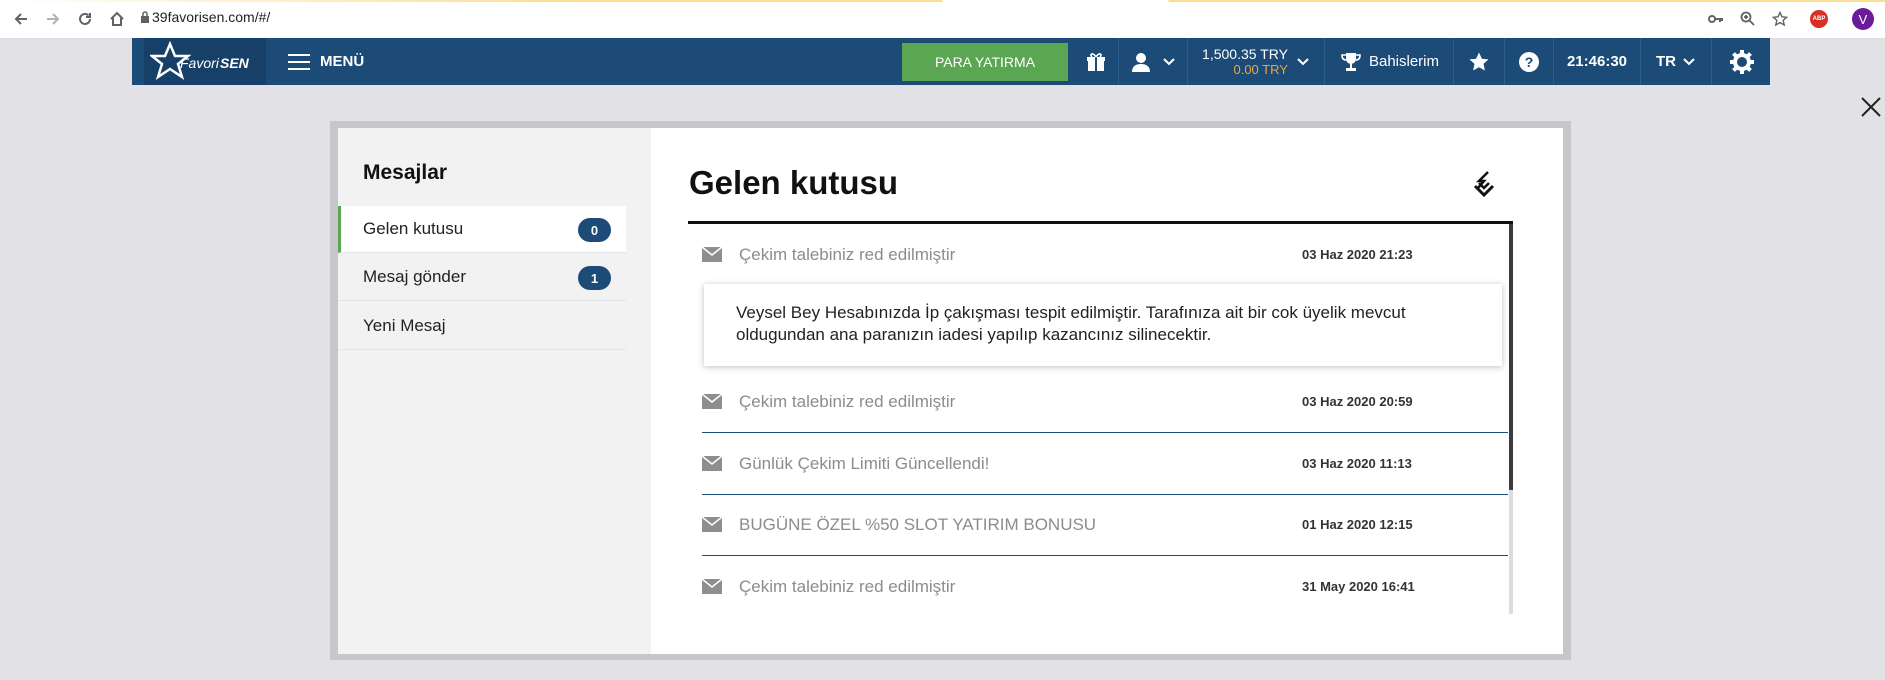  I want to click on message-subject: Günlük Çekim Limiti Güncellendi!, so click(864, 463).